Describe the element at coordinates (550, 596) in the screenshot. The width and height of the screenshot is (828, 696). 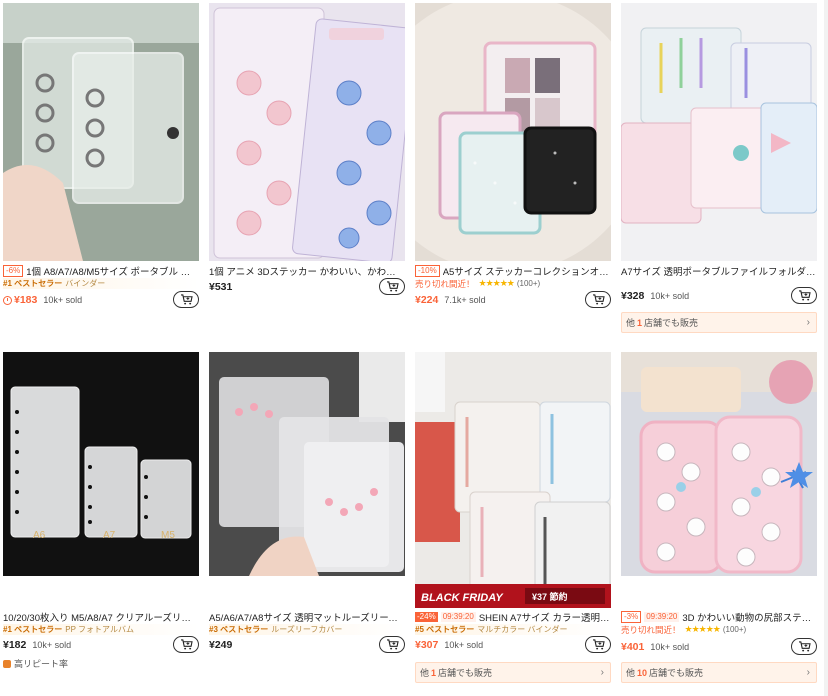
I see `promo-banner-saving: ¥37 節約` at that location.